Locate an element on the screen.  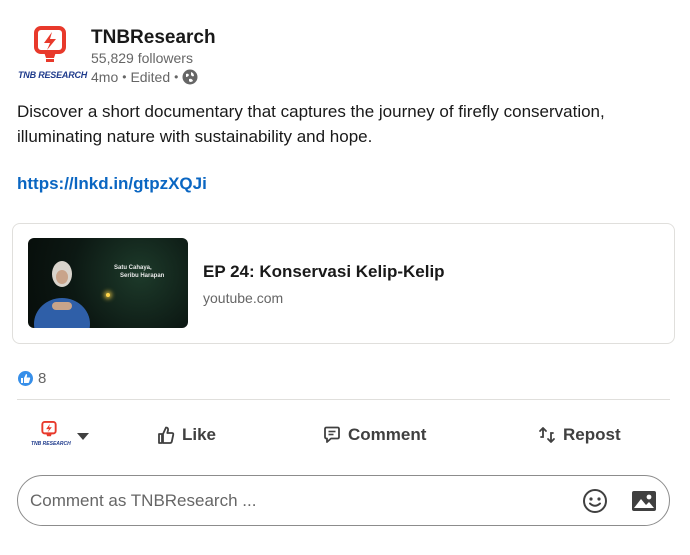
thumbnail-caption-1: Satu Cahaya, is located at coordinates (133, 268).